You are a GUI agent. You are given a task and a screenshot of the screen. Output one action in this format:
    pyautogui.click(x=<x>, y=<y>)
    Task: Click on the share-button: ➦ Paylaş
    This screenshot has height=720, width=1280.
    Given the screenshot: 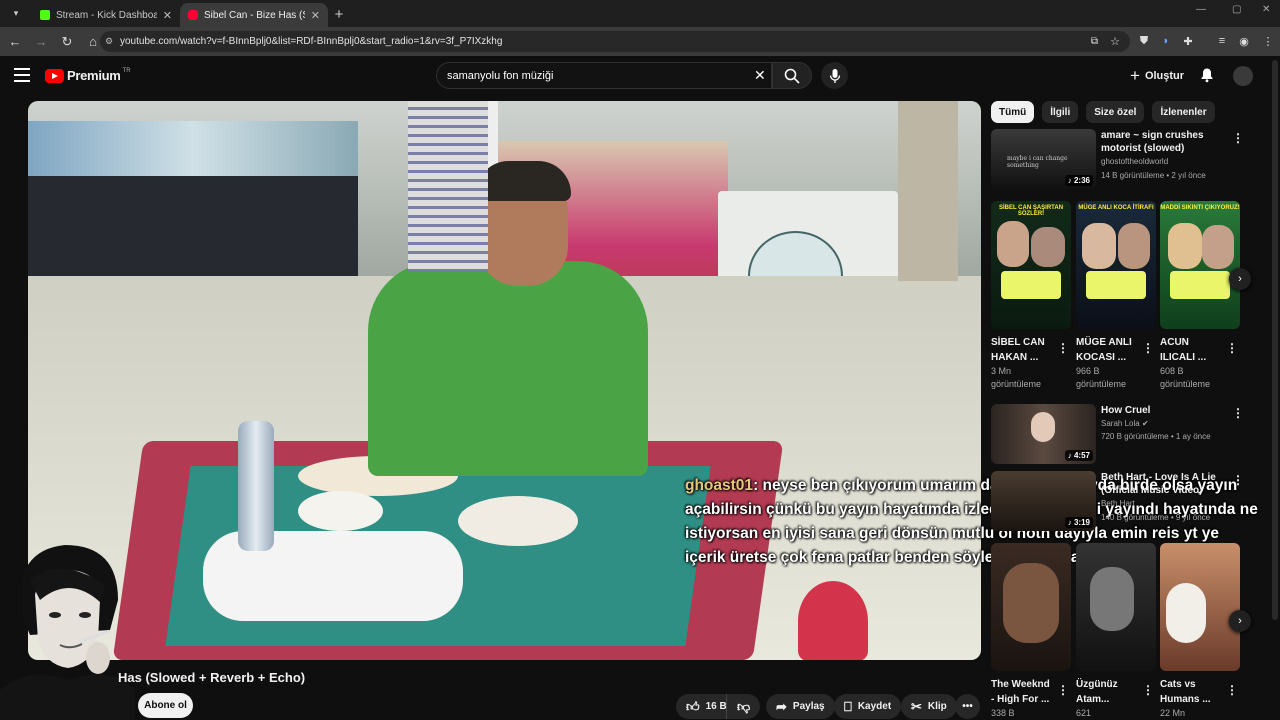 What is the action you would take?
    pyautogui.click(x=800, y=706)
    